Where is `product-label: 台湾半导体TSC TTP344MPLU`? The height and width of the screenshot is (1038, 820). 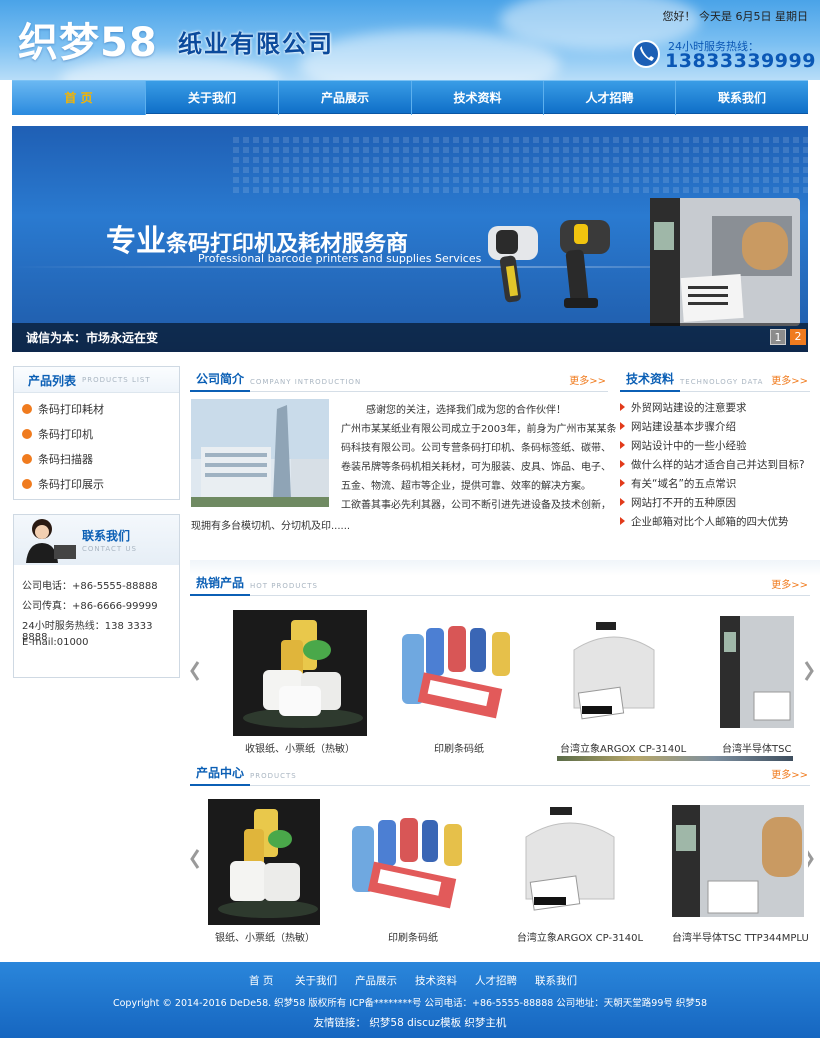 product-label: 台湾半导体TSC TTP344MPLU is located at coordinates (740, 936).